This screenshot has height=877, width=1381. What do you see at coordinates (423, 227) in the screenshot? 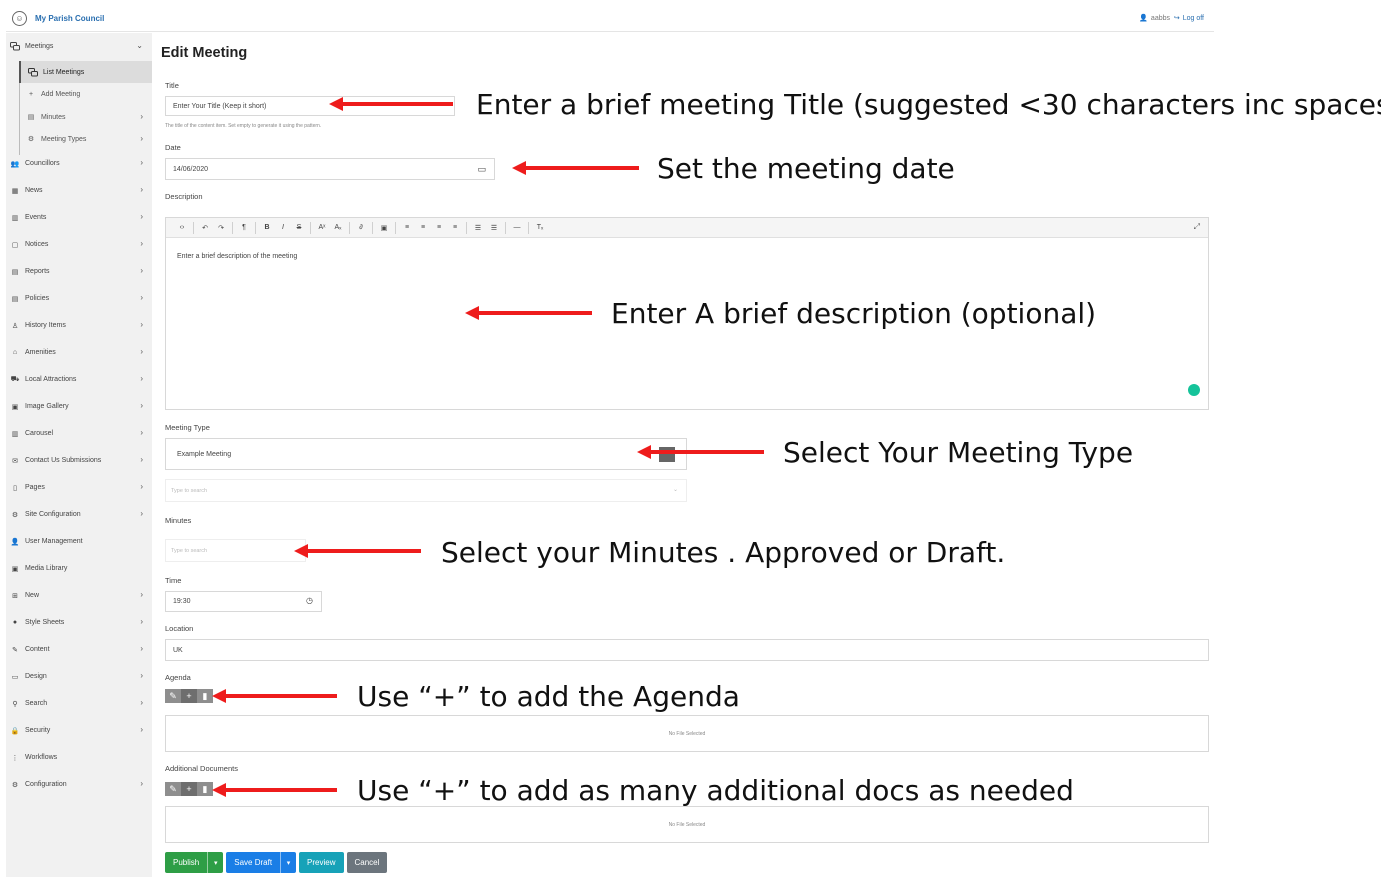
I see `align-center-icon: ≡` at bounding box center [423, 227].